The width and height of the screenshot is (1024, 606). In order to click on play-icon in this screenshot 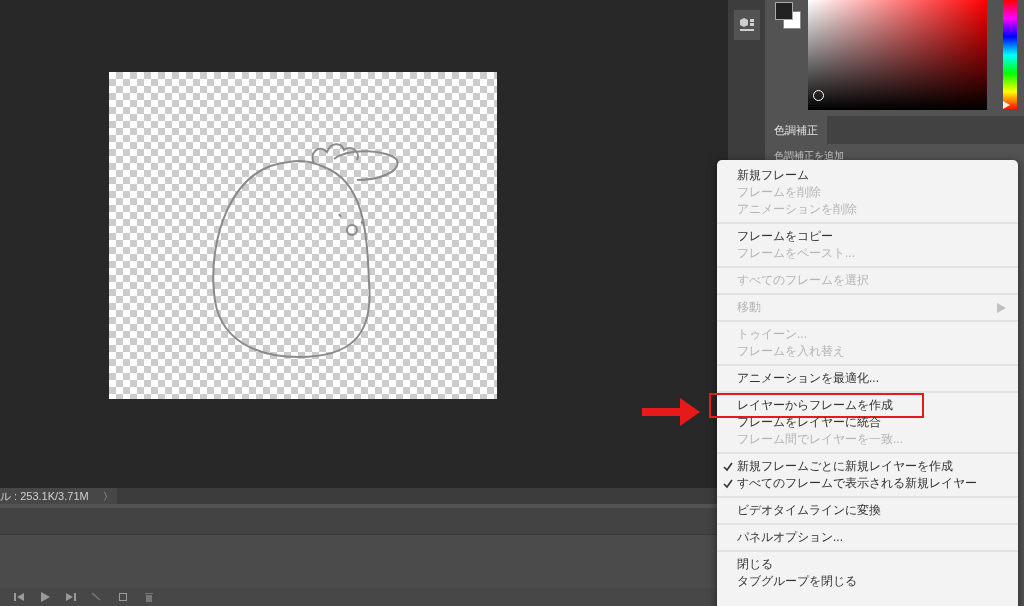, I will do `click(45, 597)`.